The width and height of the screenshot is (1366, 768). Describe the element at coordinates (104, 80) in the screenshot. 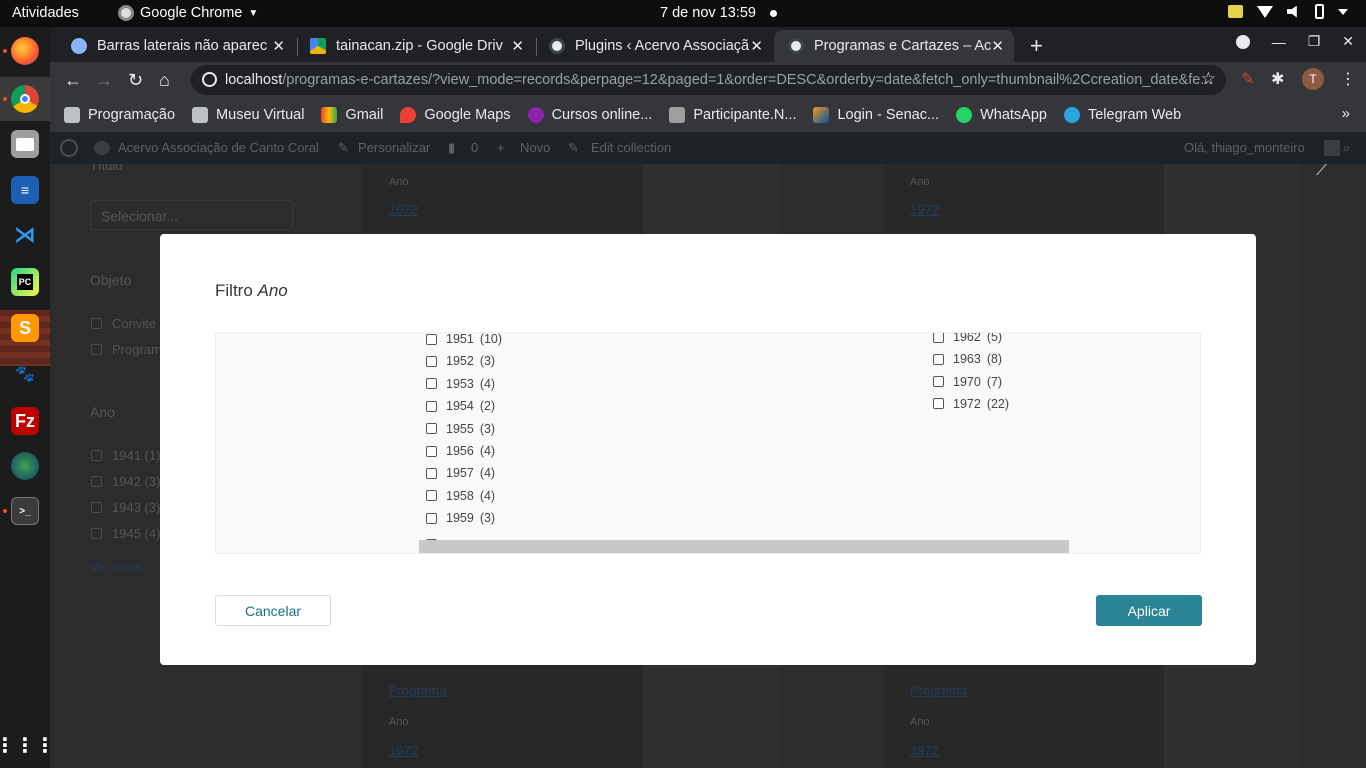

I see `forward-icon: →` at that location.